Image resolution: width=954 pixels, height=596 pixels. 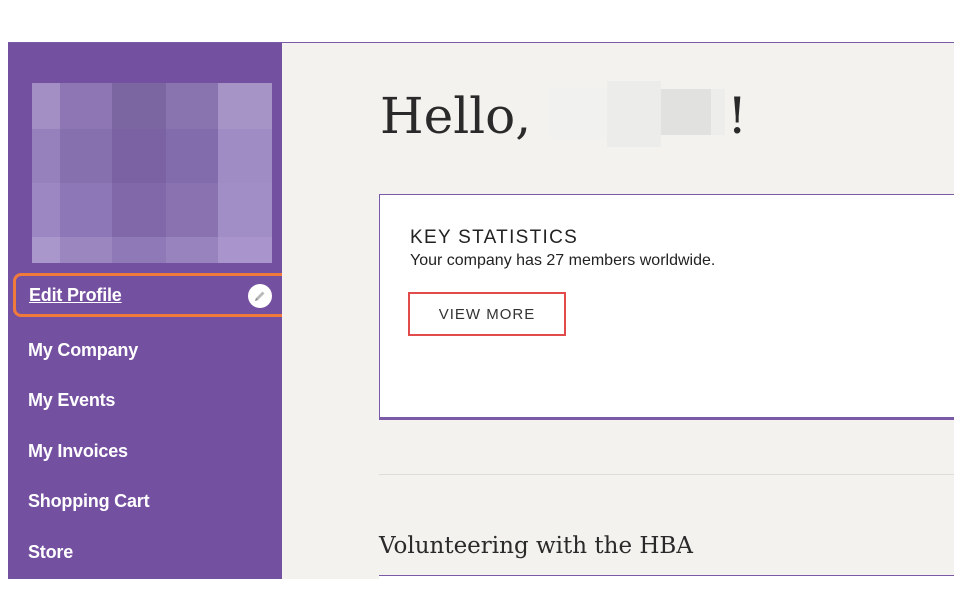 I want to click on view-more-button: VIEW MORE, so click(x=487, y=314).